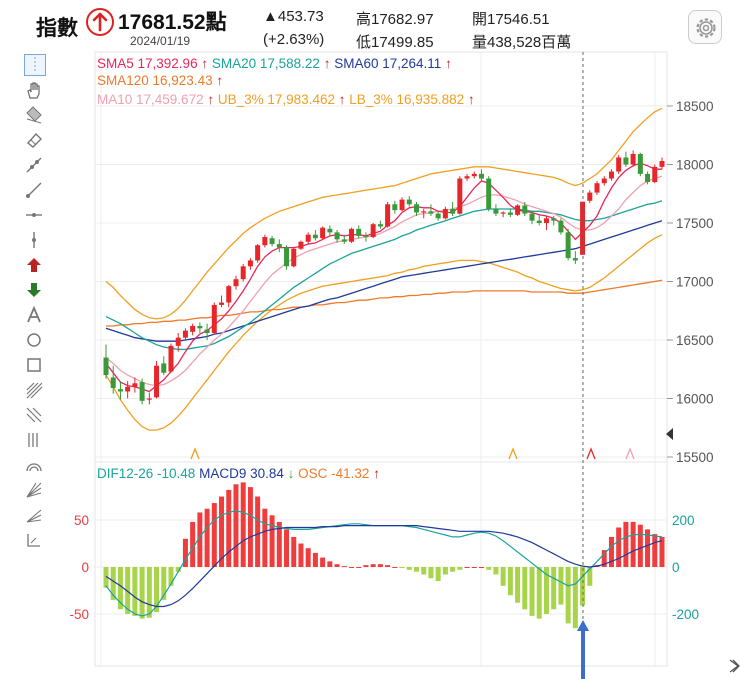 This screenshot has width=740, height=679. What do you see at coordinates (342, 99) in the screenshot?
I see `legend-ub-arrow: ↑` at bounding box center [342, 99].